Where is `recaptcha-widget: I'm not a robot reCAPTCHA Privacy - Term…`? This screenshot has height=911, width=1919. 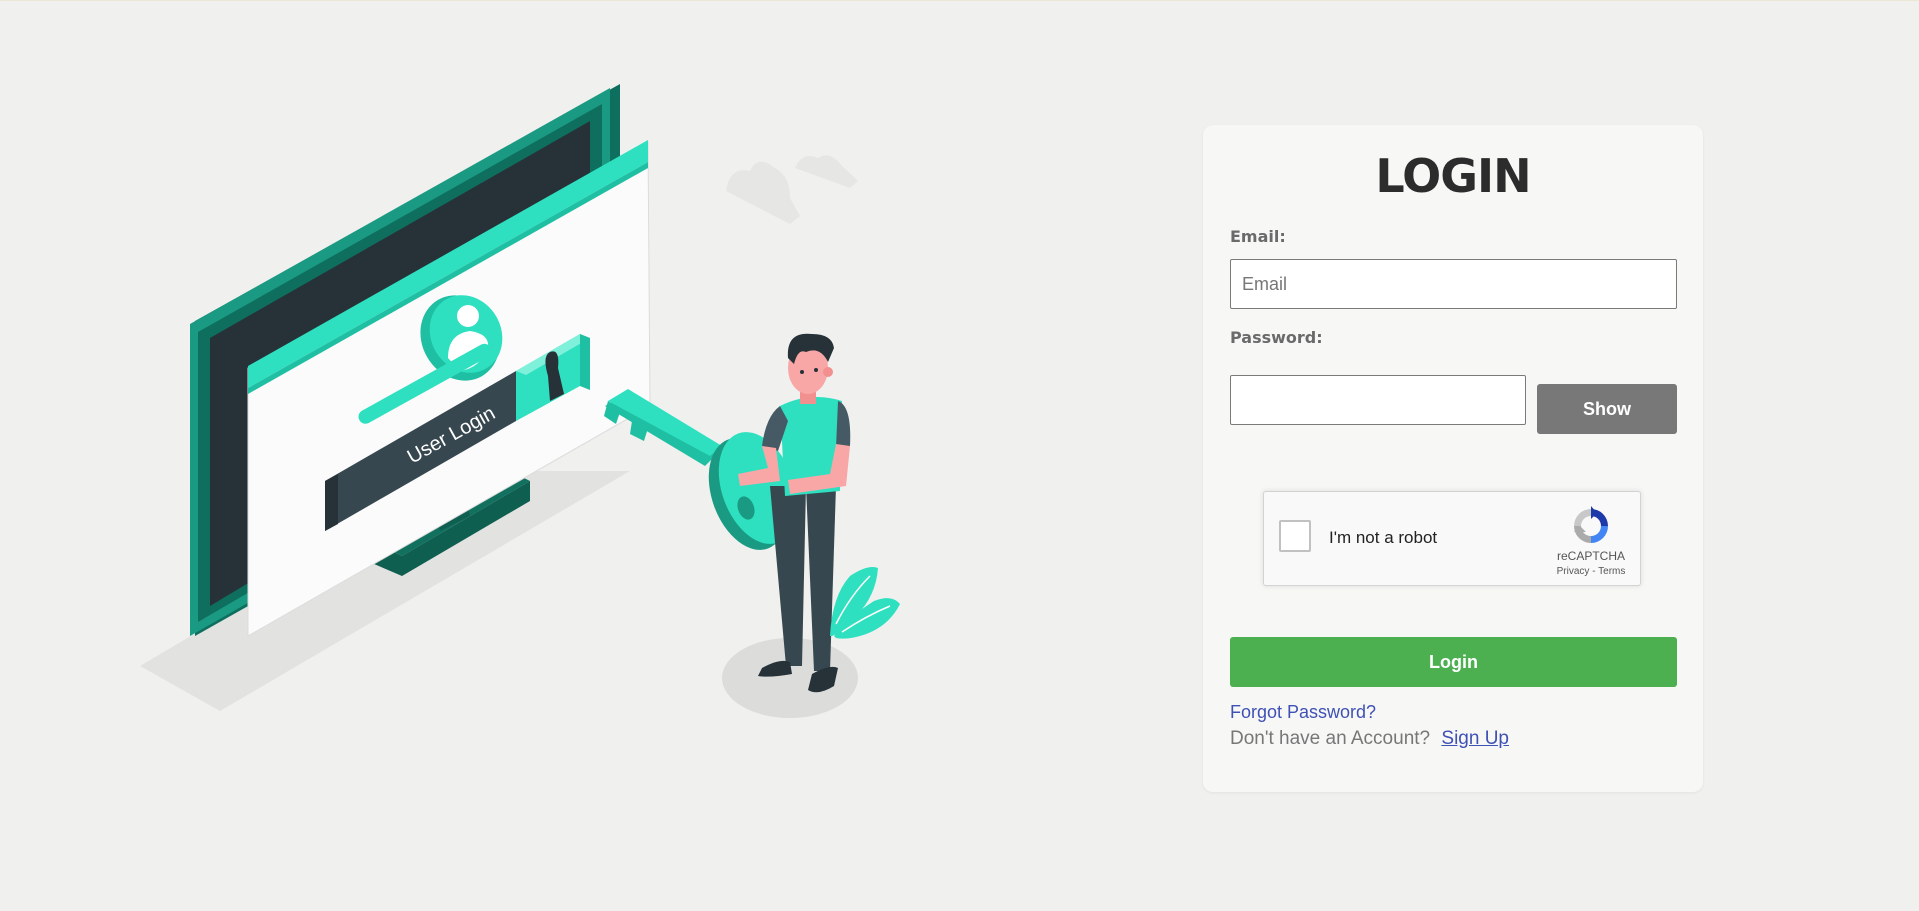 recaptcha-widget: I'm not a robot reCAPTCHA Privacy - Term… is located at coordinates (1452, 538).